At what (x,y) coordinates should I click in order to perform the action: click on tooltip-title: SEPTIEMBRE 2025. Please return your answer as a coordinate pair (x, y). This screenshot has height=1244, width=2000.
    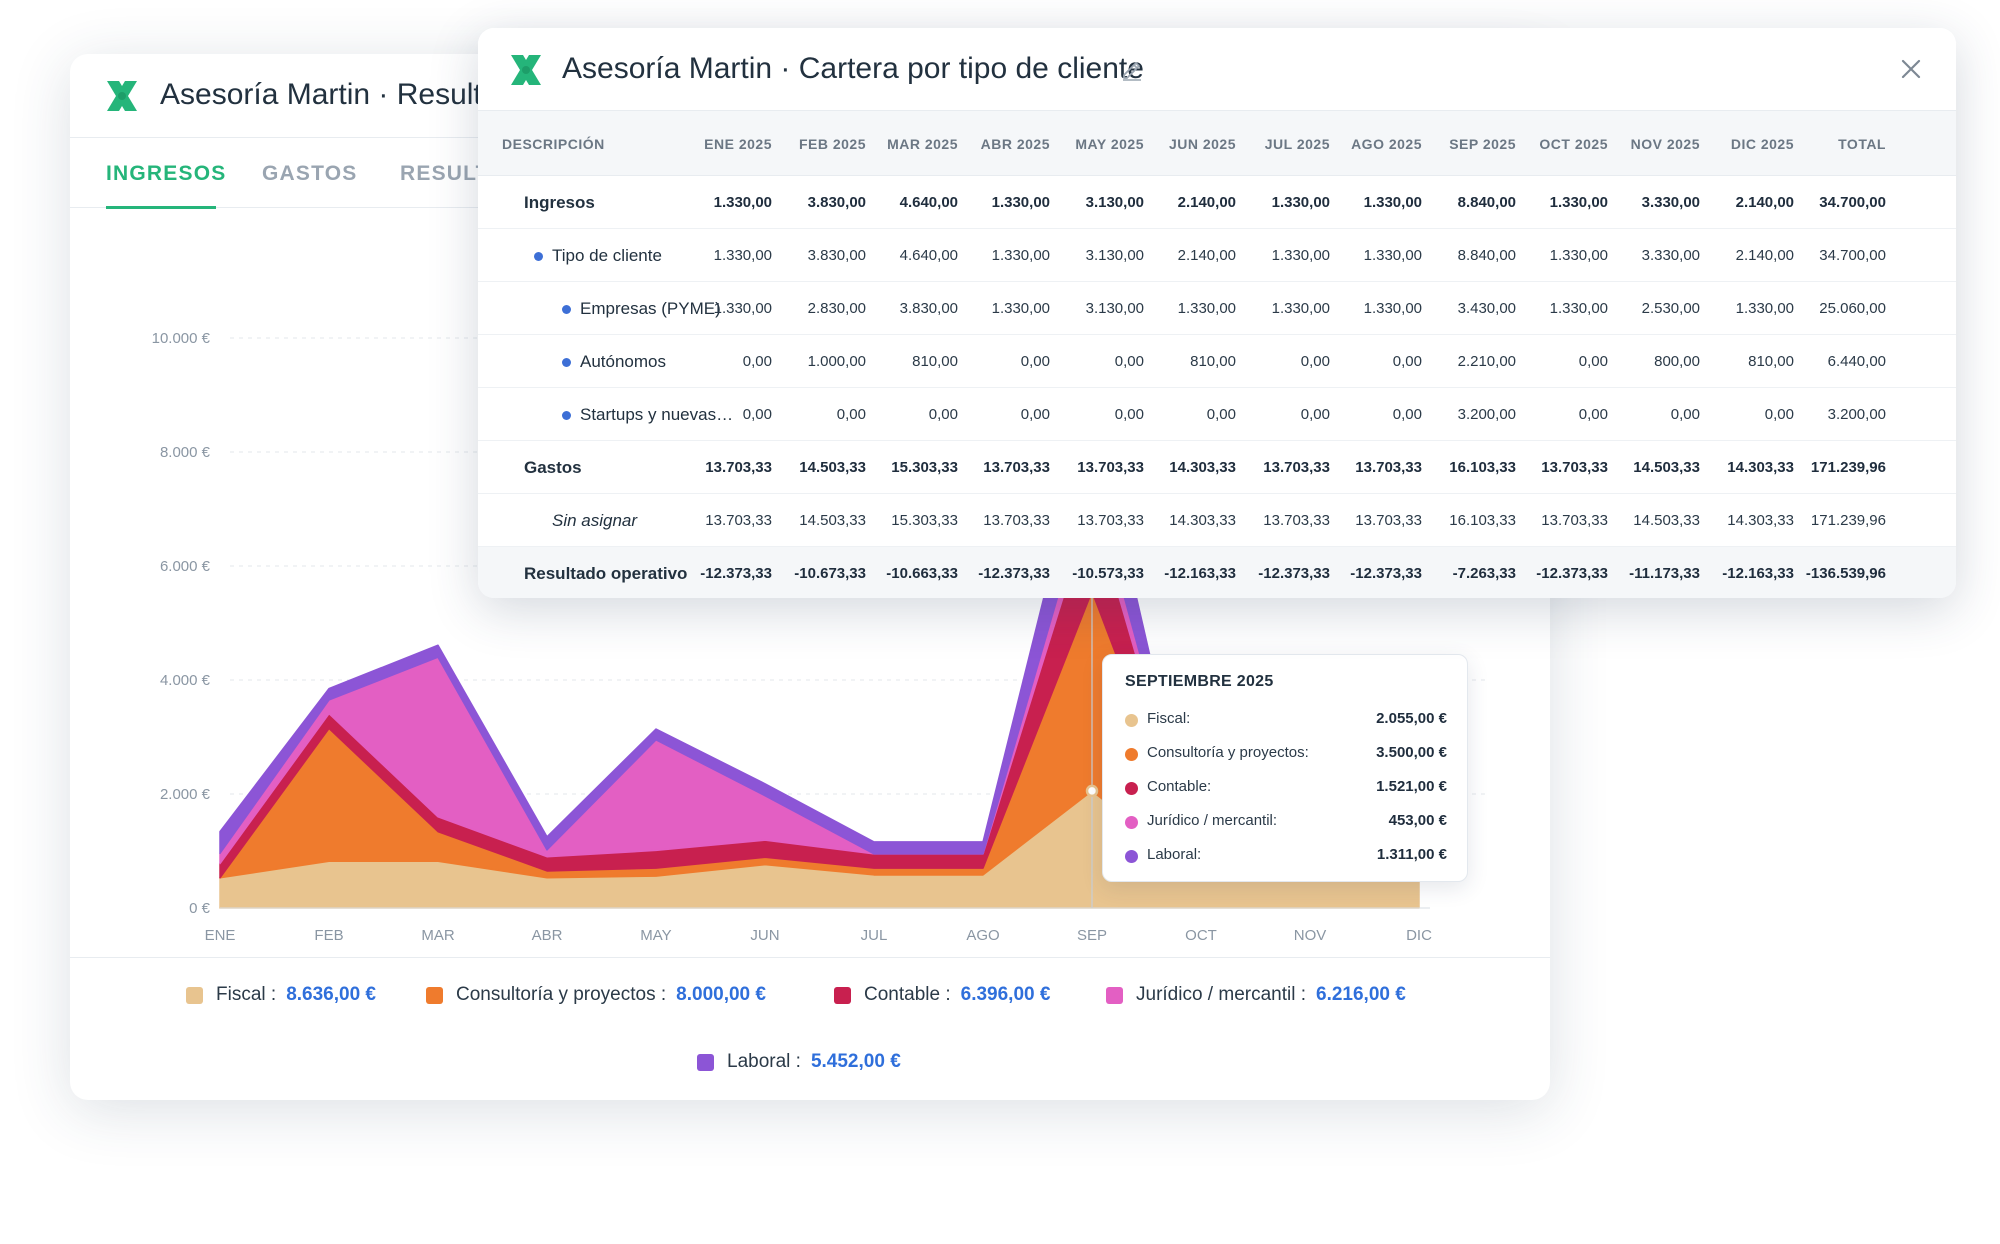
    Looking at the image, I should click on (1199, 681).